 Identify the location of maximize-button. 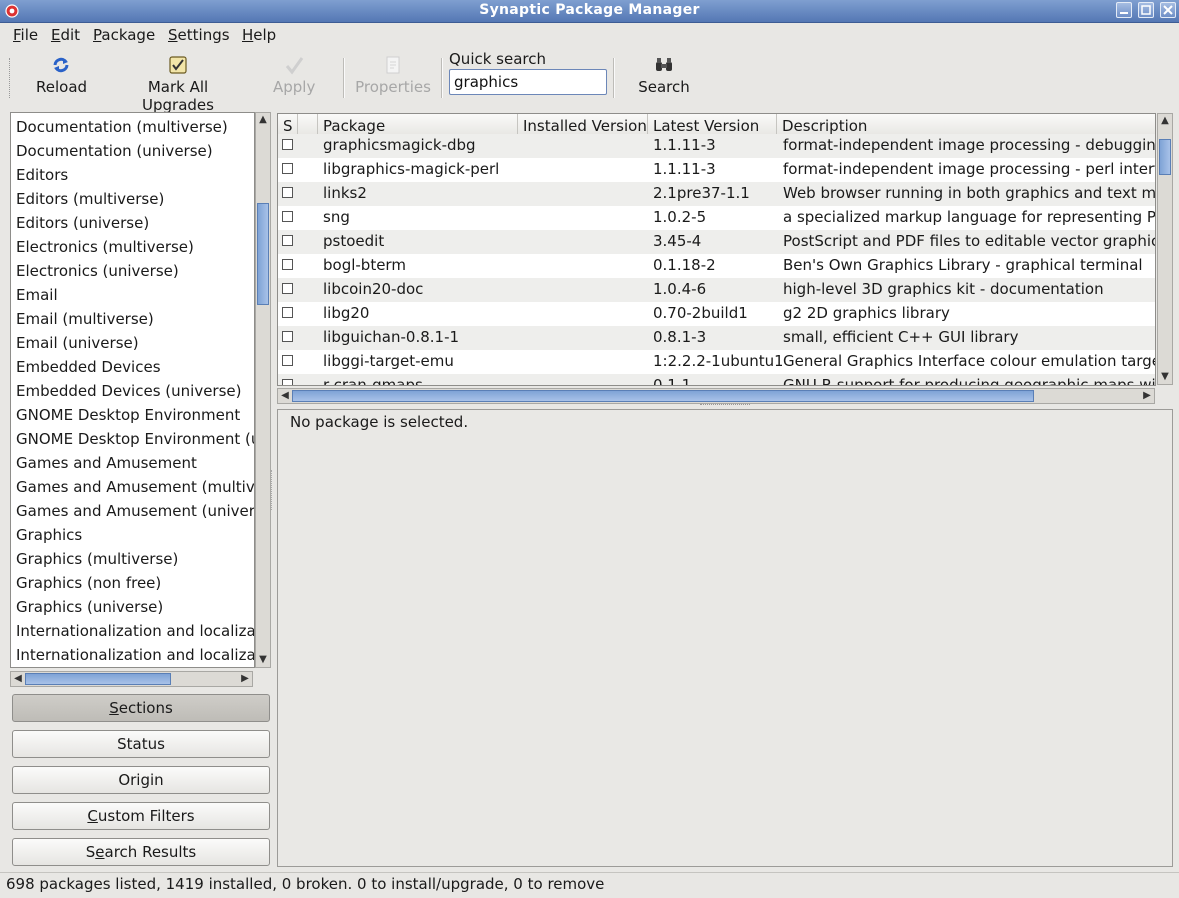
(1146, 10).